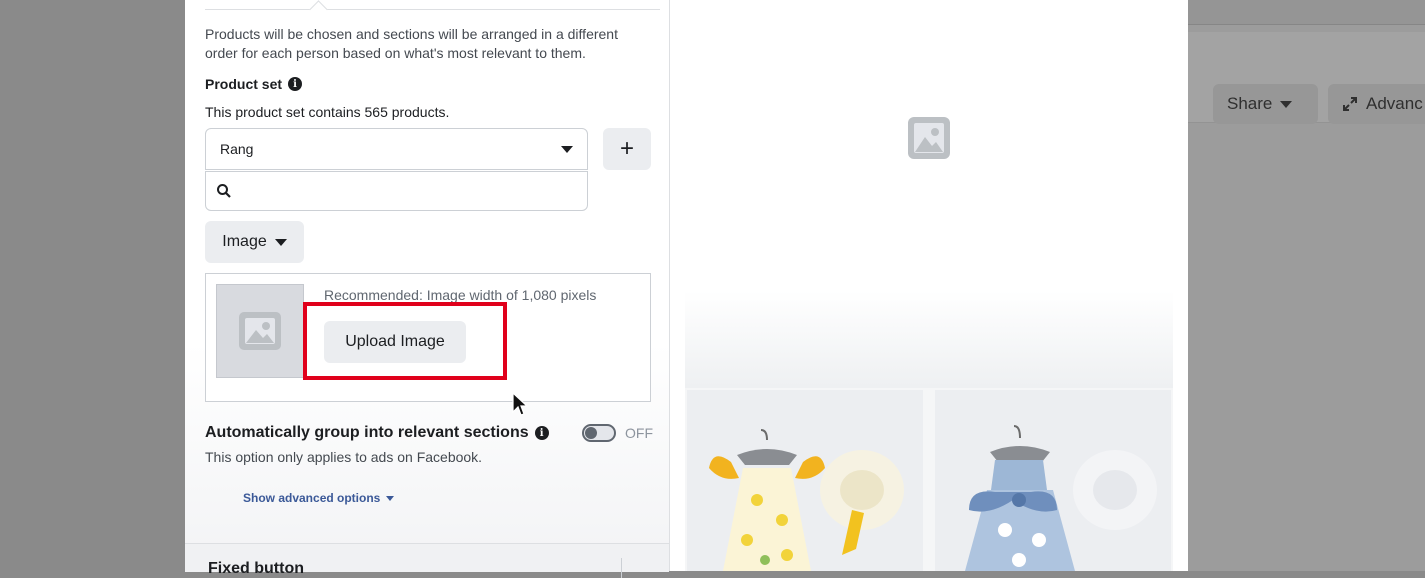  I want to click on plus-icon: +, so click(626, 148).